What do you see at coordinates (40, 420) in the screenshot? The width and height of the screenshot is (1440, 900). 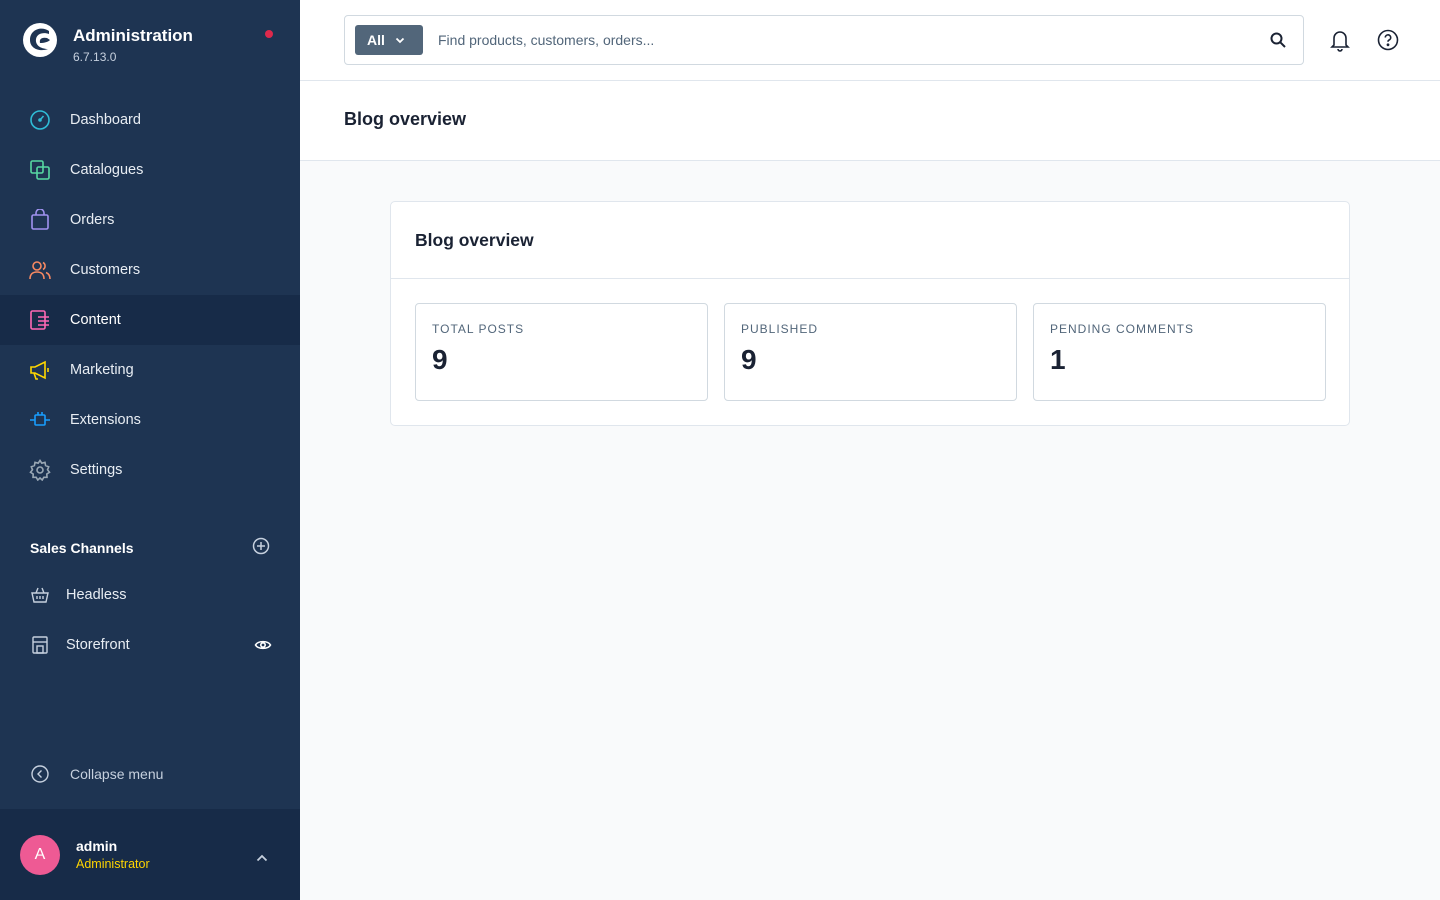 I see `extensions-icon` at bounding box center [40, 420].